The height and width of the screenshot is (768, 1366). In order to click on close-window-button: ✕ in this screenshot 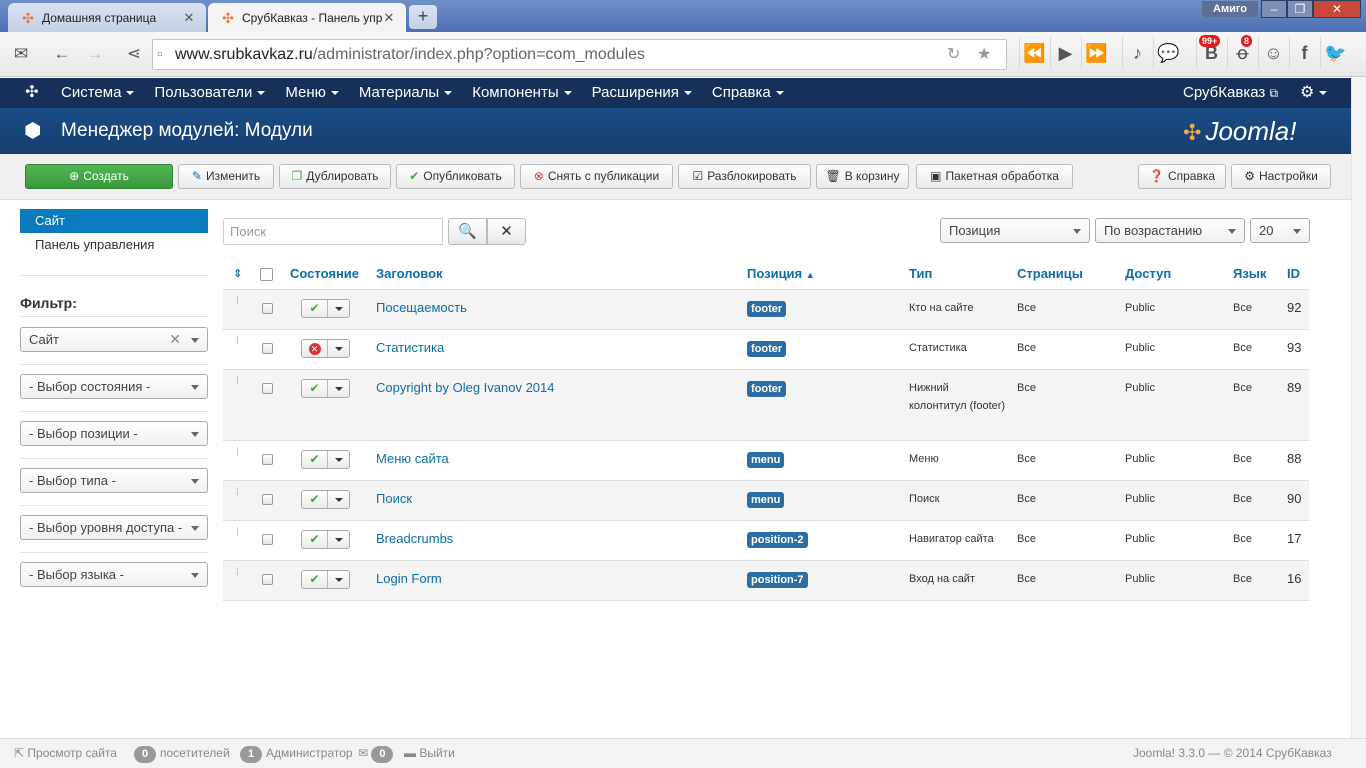, I will do `click(1337, 9)`.